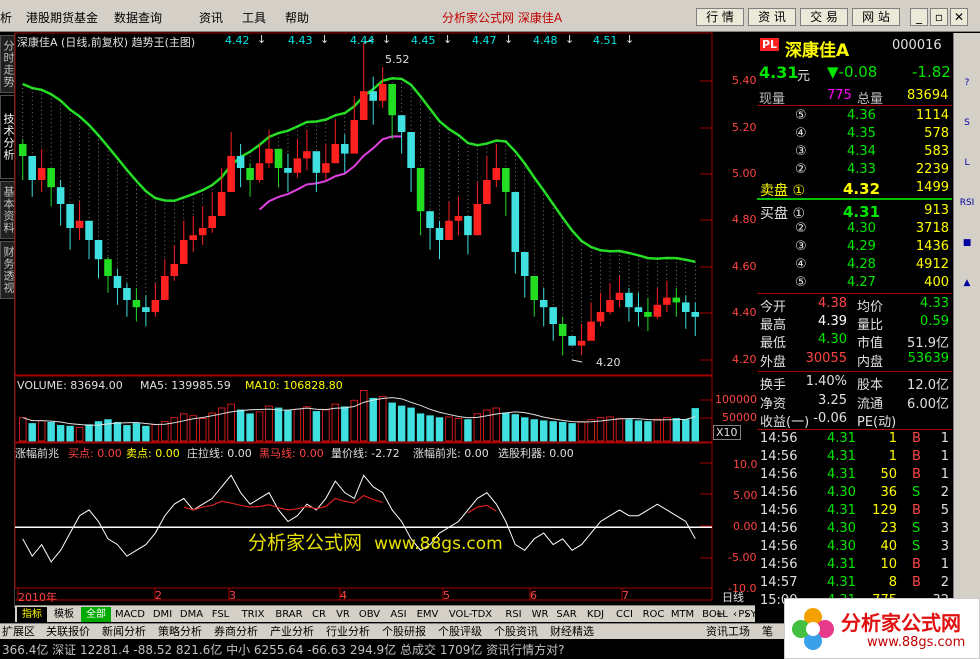 The width and height of the screenshot is (980, 659). What do you see at coordinates (516, 632) in the screenshot?
I see `function-tab: 个股资讯` at bounding box center [516, 632].